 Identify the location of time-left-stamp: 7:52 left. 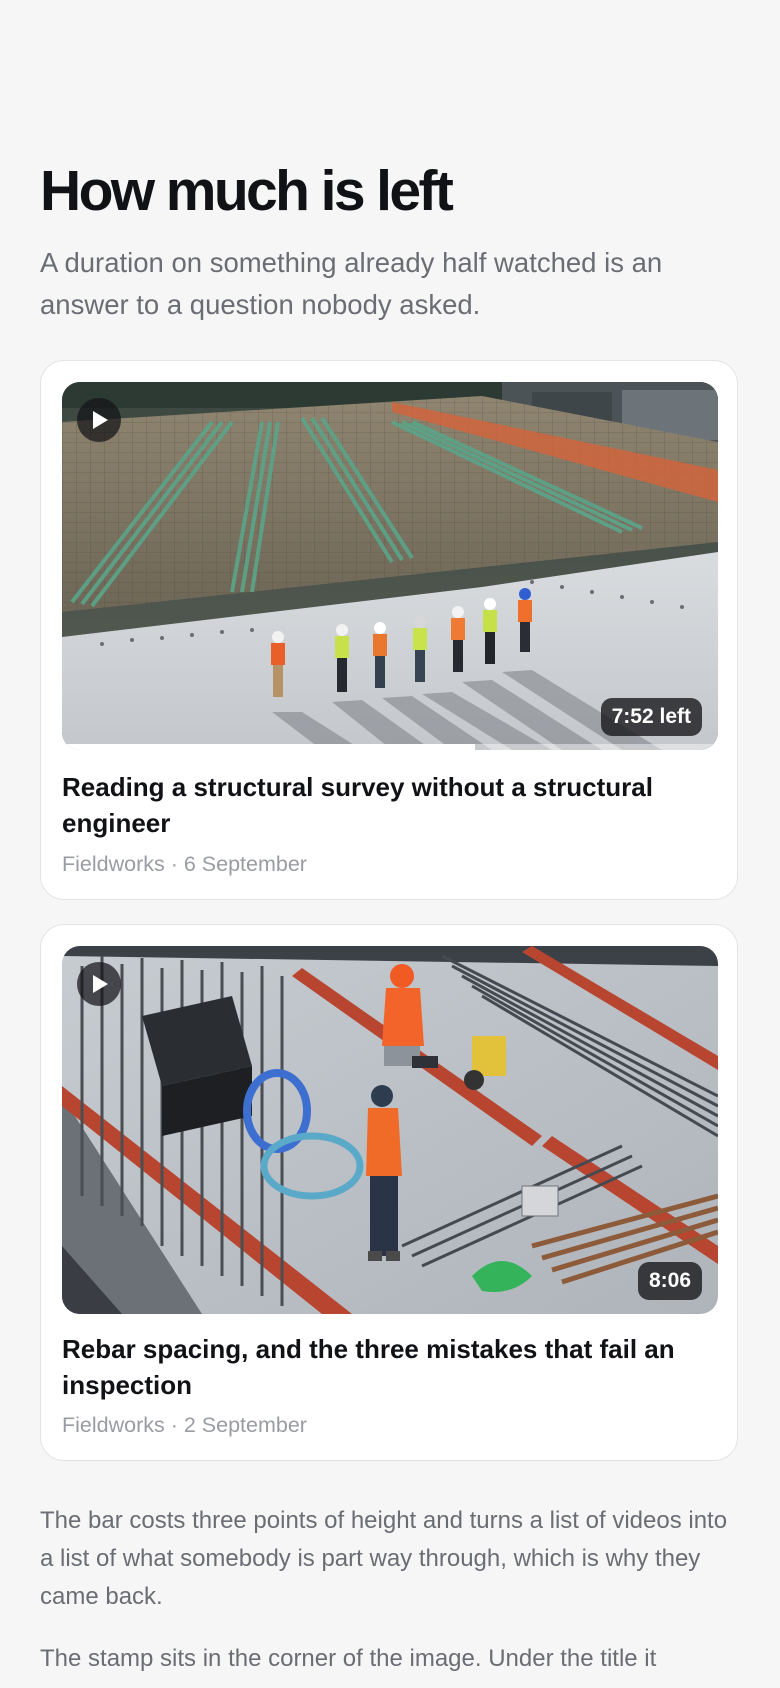
(651, 717).